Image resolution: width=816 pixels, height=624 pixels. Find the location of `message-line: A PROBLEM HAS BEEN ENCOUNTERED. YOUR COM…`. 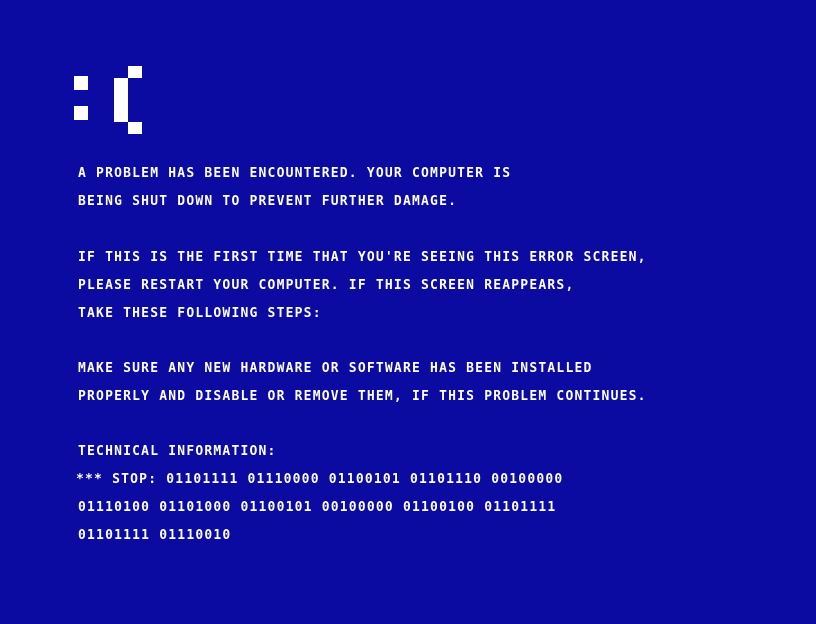

message-line: A PROBLEM HAS BEEN ENCOUNTERED. YOUR COM… is located at coordinates (295, 173).